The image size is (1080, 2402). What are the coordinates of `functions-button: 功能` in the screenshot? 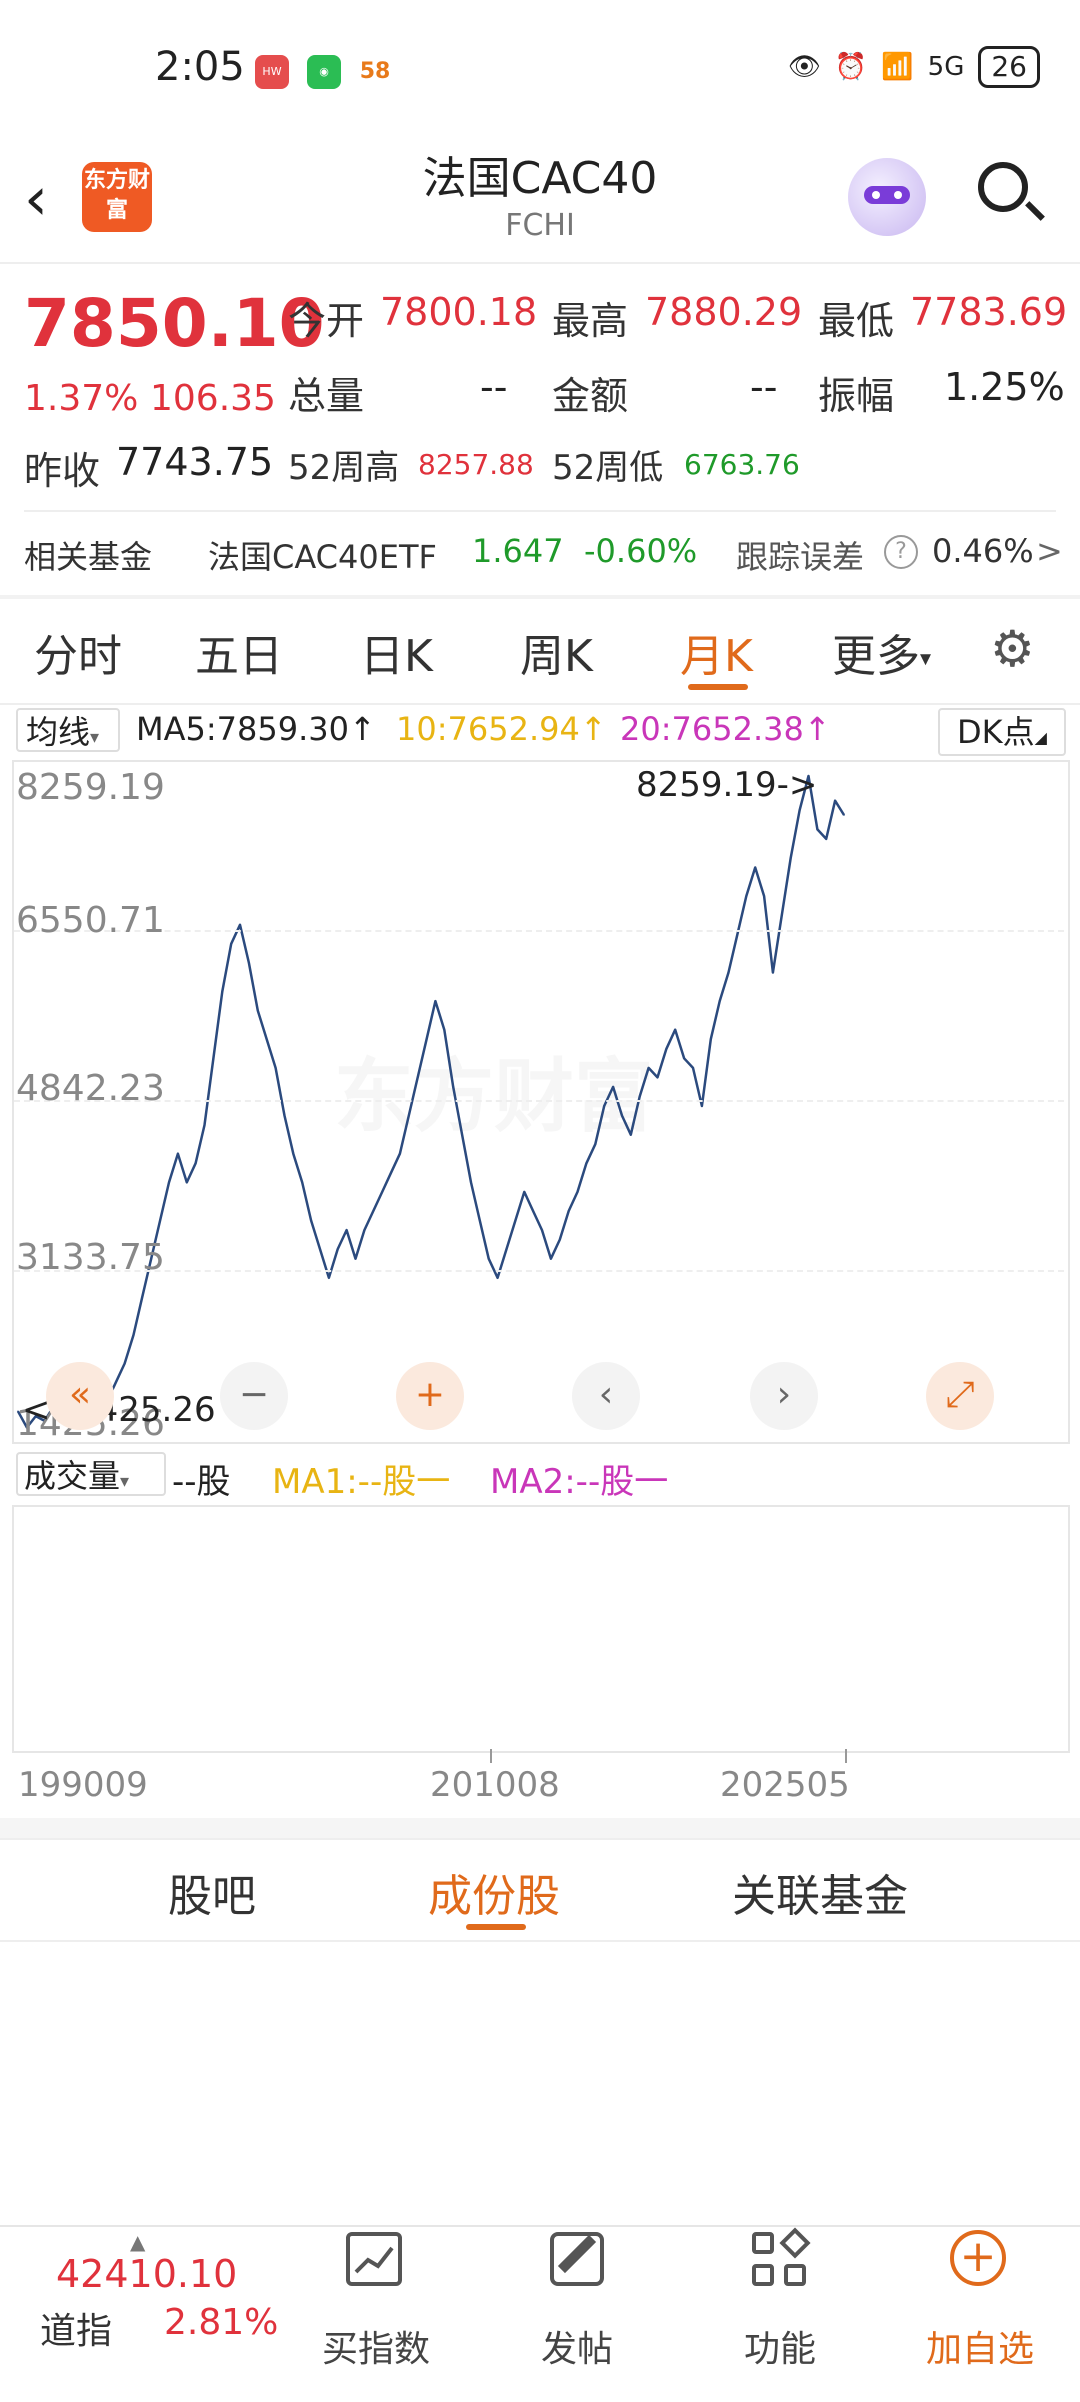 It's located at (780, 2346).